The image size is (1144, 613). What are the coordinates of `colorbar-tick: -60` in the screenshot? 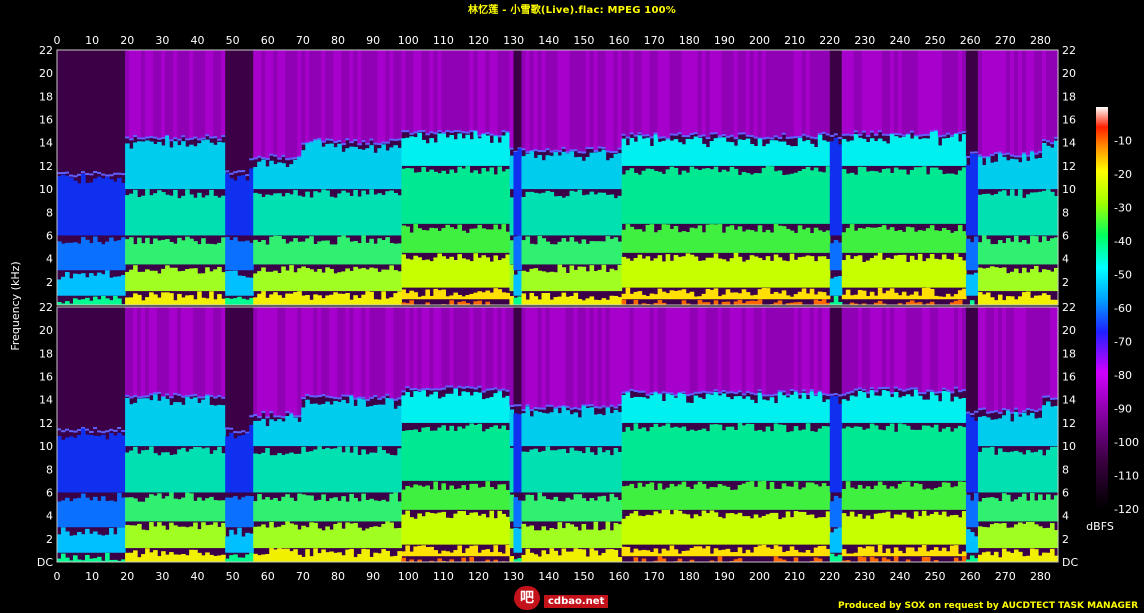 It's located at (1123, 308).